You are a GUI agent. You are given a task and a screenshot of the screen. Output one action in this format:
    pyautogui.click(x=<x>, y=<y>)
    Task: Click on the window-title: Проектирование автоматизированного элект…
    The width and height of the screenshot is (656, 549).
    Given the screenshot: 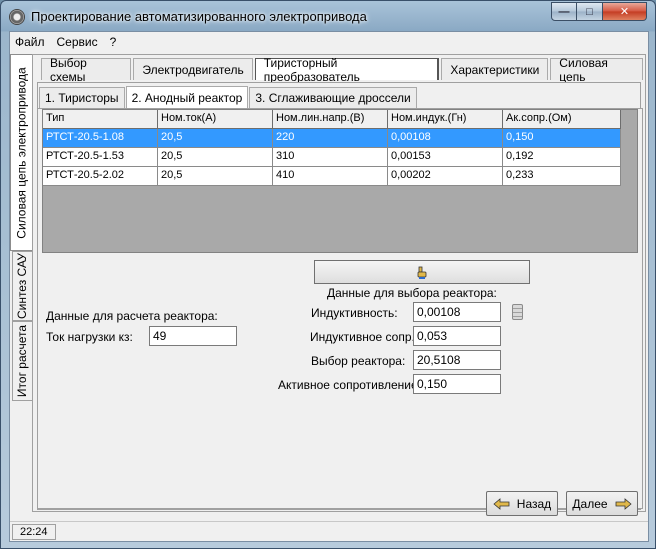 What is the action you would take?
    pyautogui.click(x=199, y=16)
    